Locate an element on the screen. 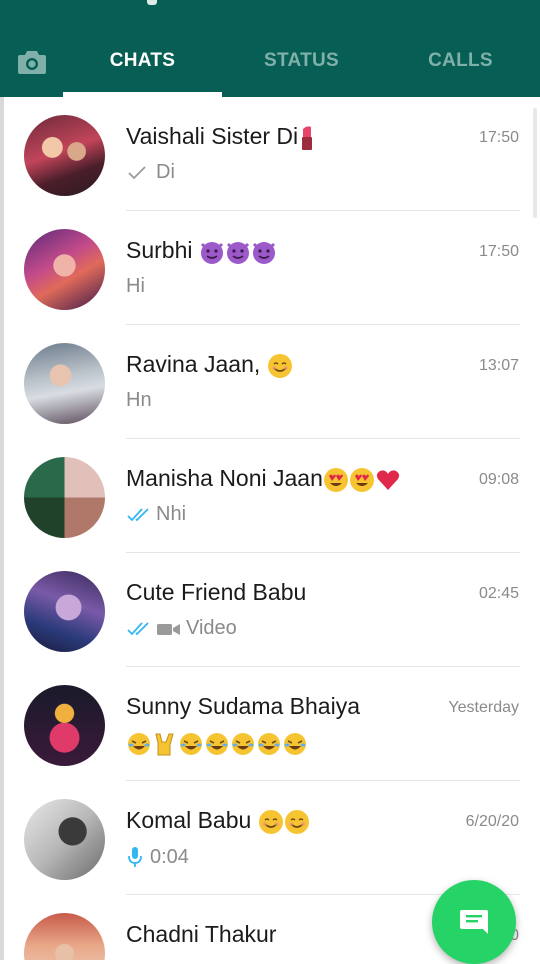 This screenshot has width=540, height=964. rock-hand-emoji is located at coordinates (164, 744).